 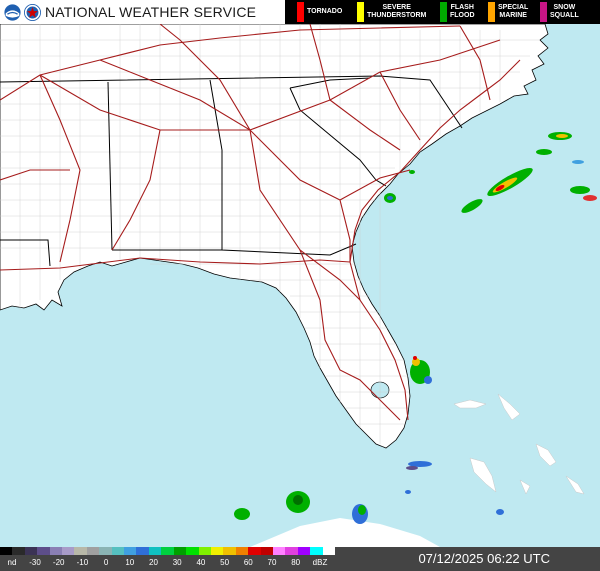 What do you see at coordinates (151, 12) in the screenshot?
I see `page-title: NATIONAL WEATHER SERVICE` at bounding box center [151, 12].